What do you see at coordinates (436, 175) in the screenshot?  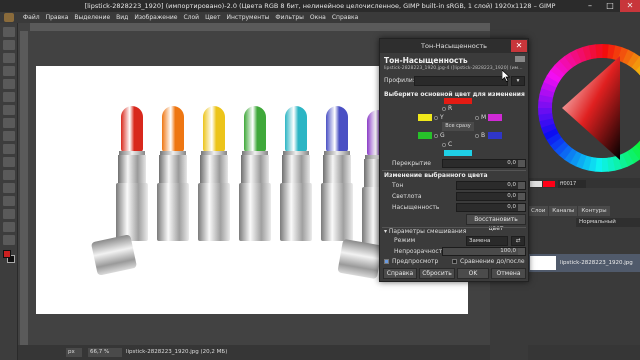 I see `adjust-heading: Изменение выбранного цвета` at bounding box center [436, 175].